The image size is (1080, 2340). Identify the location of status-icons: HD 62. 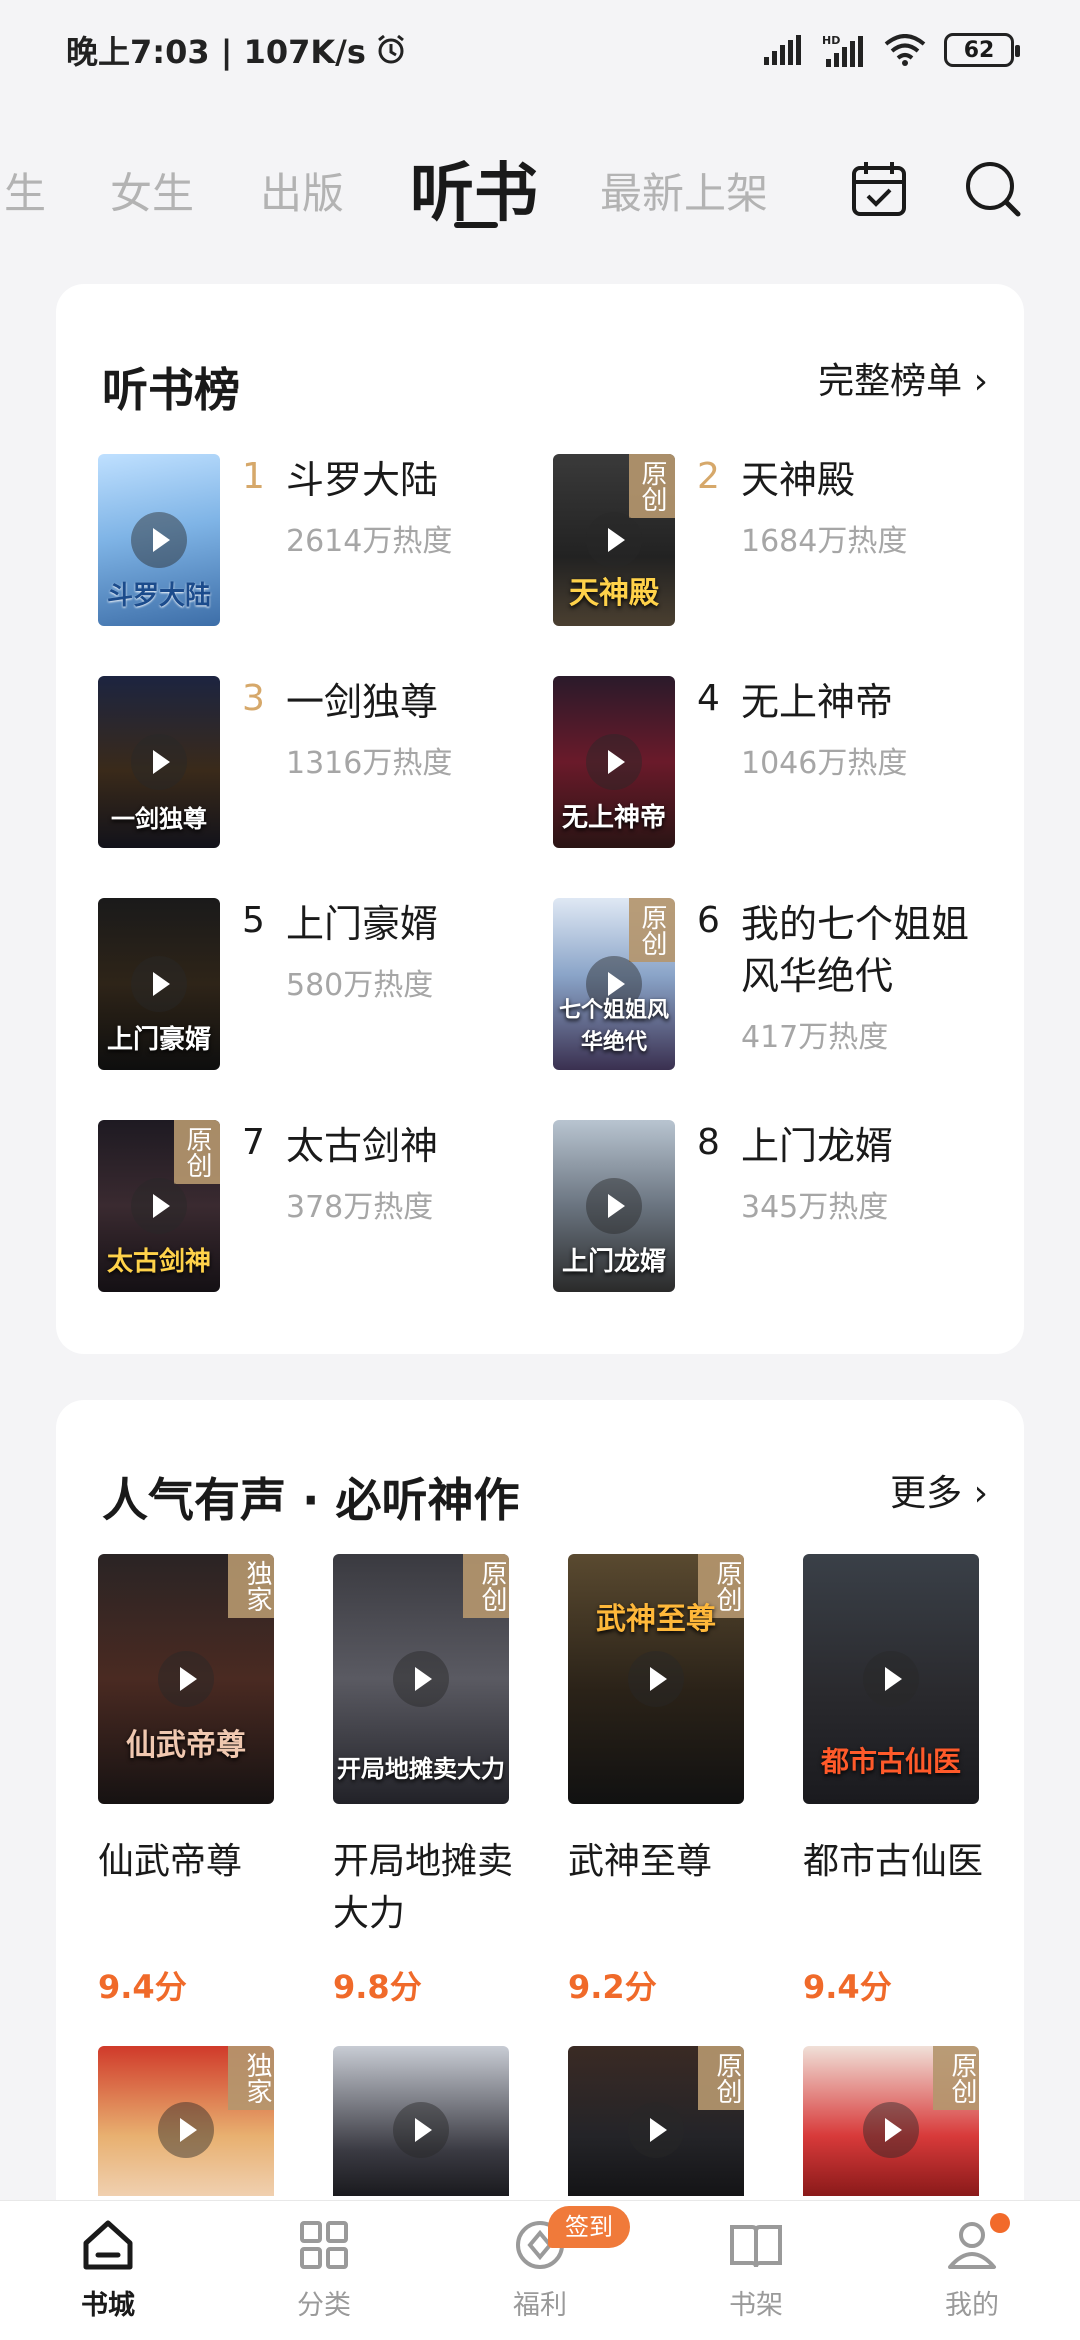
(892, 50).